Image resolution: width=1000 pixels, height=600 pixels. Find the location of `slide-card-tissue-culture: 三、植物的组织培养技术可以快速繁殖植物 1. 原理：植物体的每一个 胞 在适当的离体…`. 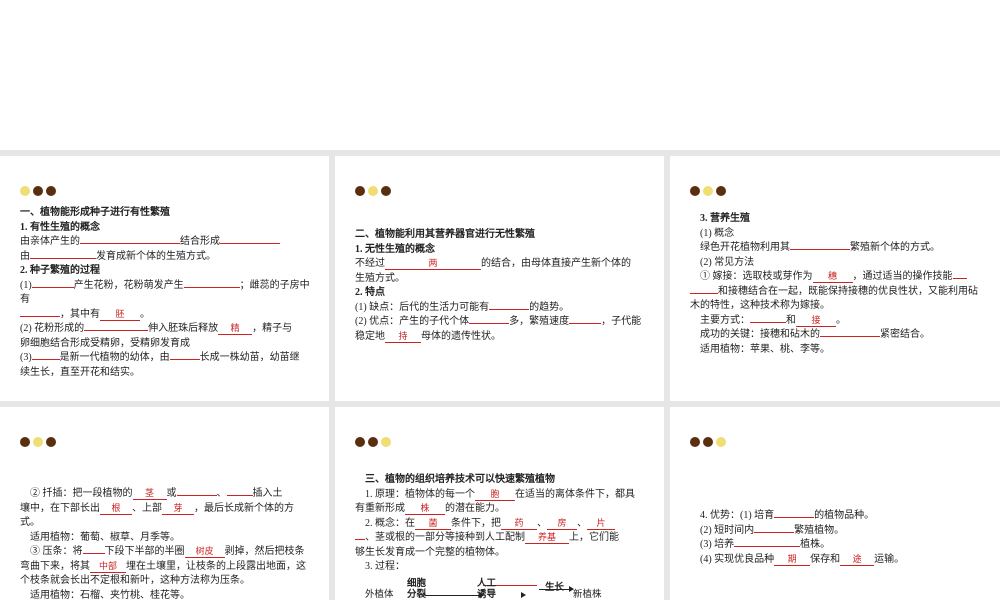

slide-card-tissue-culture: 三、植物的组织培养技术可以快速繁殖植物 1. 原理：植物体的每一个 胞 在适当的离体… is located at coordinates (499, 503).